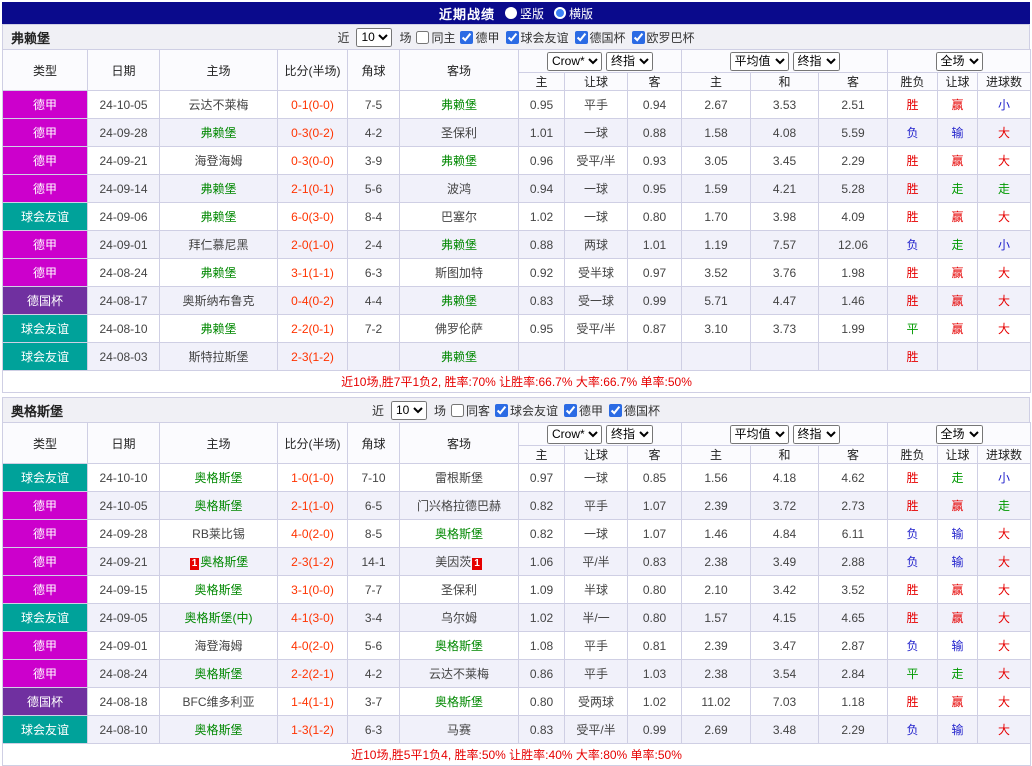 This screenshot has height=766, width=1032. What do you see at coordinates (218, 617) in the screenshot?
I see `home-team: 奥格斯堡(中)` at bounding box center [218, 617].